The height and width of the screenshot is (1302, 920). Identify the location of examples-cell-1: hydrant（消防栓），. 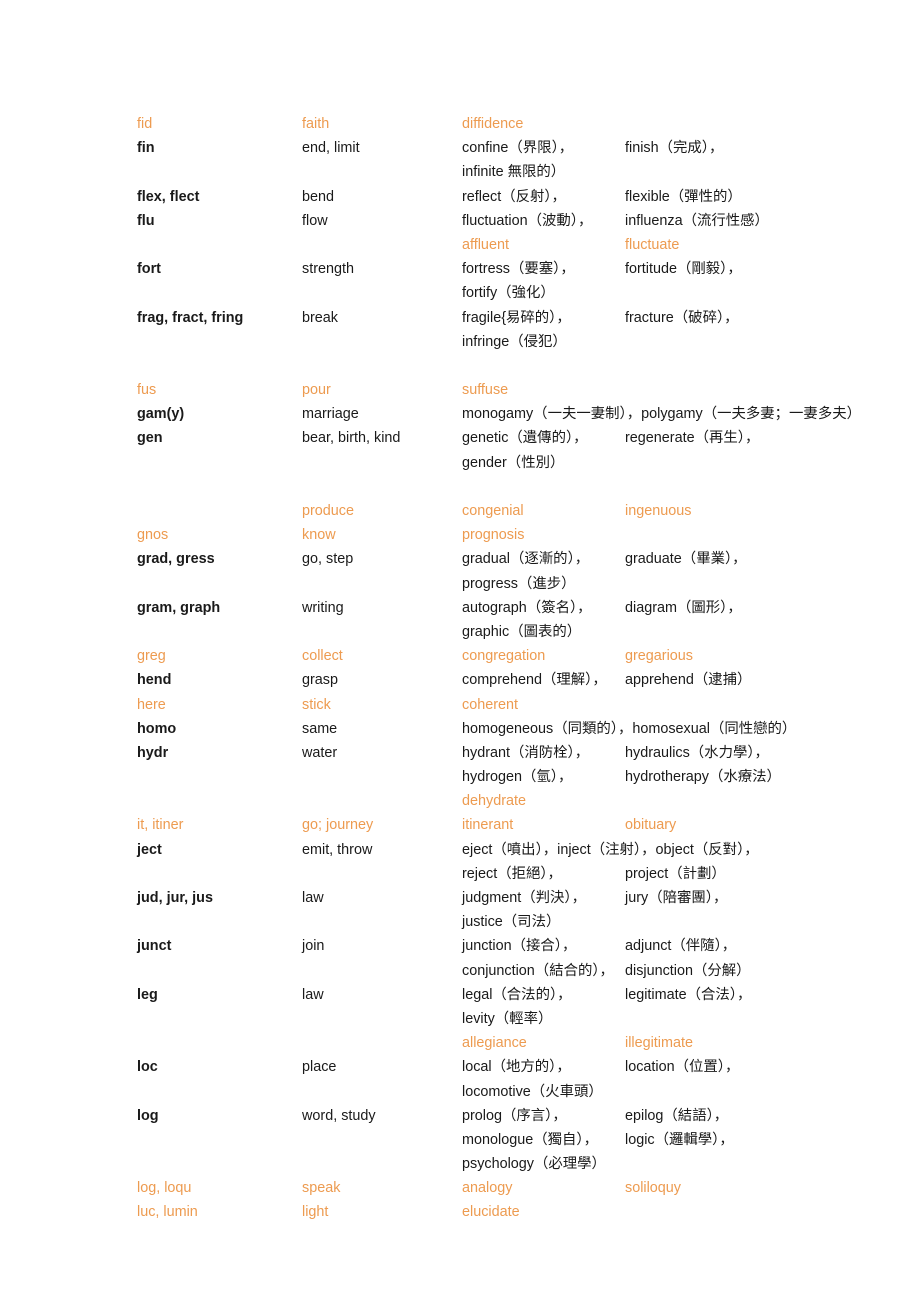
(526, 752).